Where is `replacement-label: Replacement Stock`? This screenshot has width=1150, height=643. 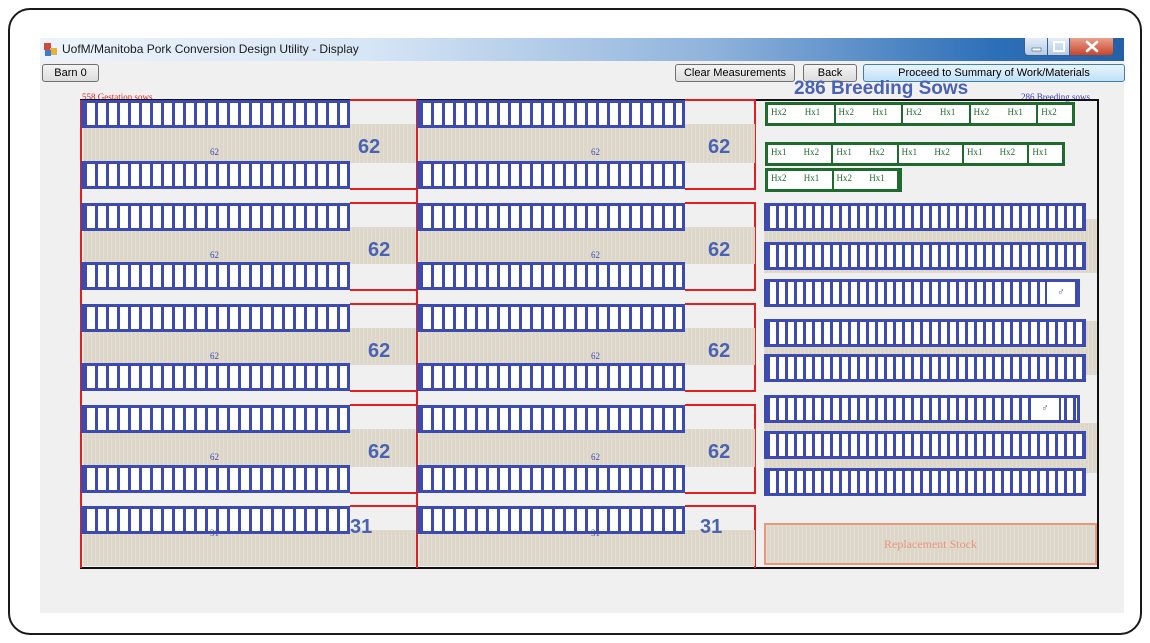 replacement-label: Replacement Stock is located at coordinates (930, 544).